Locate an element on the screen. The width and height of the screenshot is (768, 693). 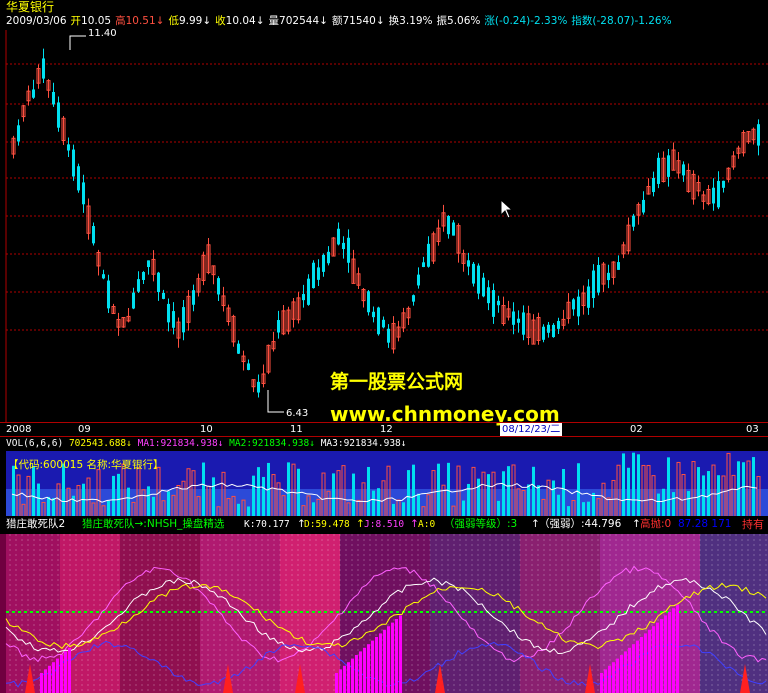
vol-ma2: MA2:921834.938 is located at coordinates (269, 443).